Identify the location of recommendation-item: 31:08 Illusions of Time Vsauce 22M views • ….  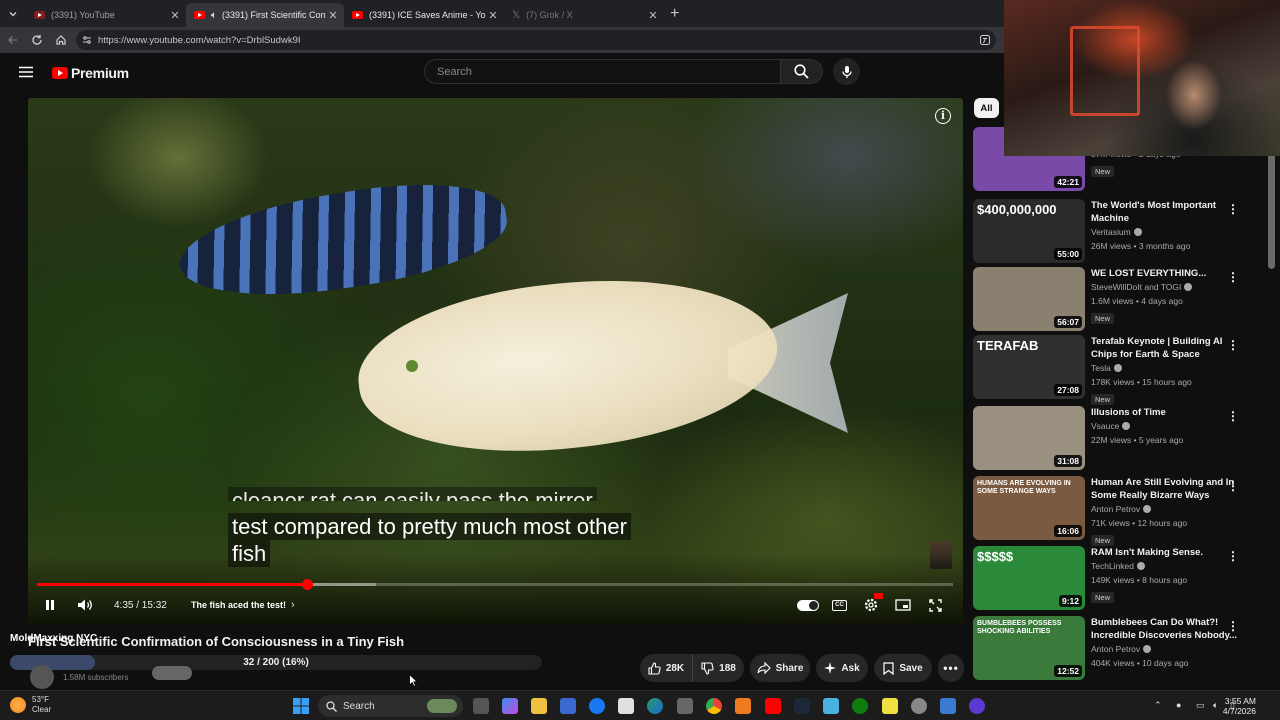
(1118, 438).